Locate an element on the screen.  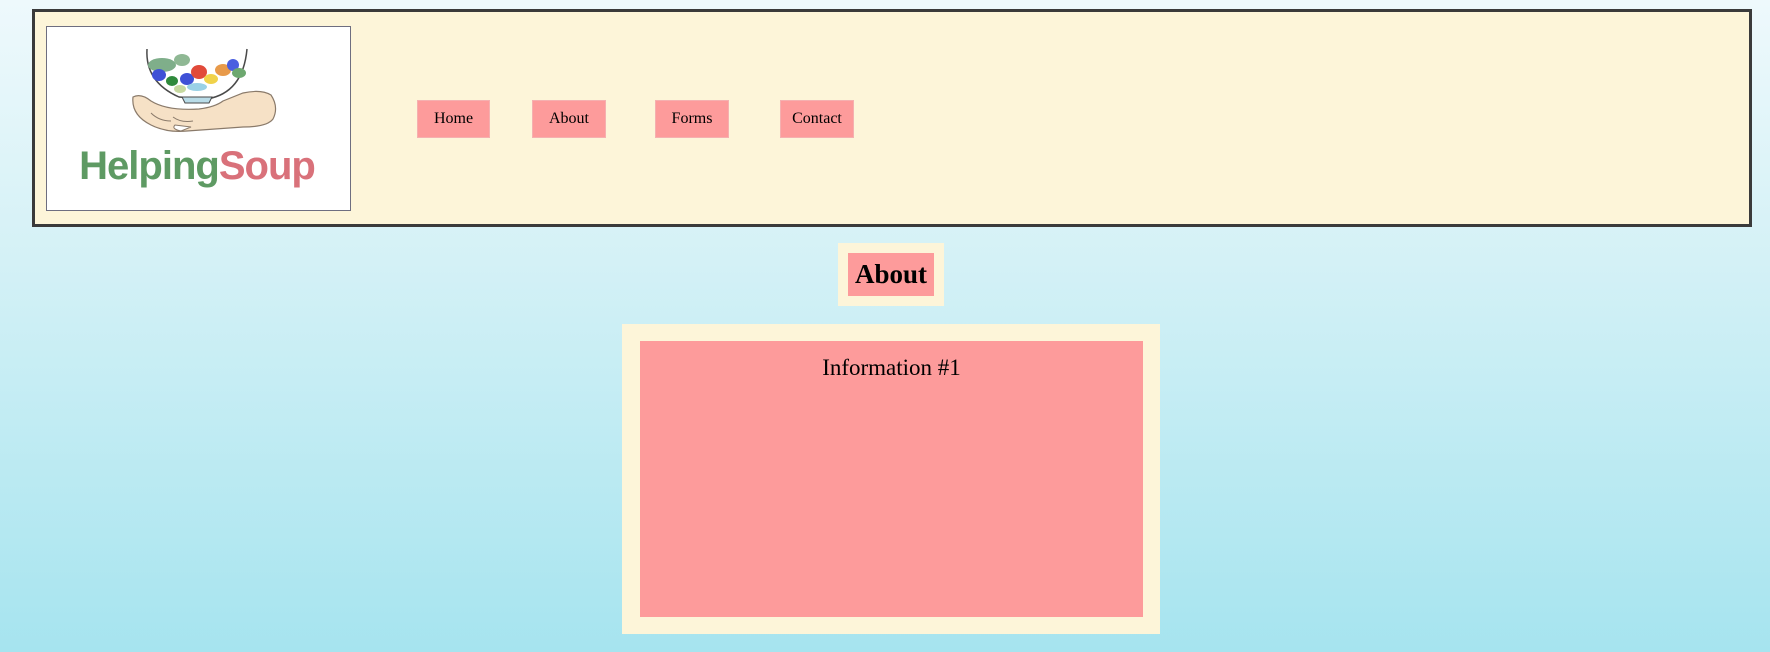
page-title-frame: About is located at coordinates (891, 274).